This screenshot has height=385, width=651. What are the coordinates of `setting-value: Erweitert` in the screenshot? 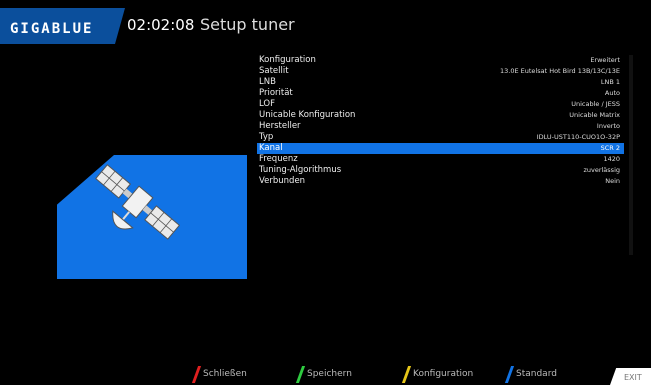 It's located at (605, 60).